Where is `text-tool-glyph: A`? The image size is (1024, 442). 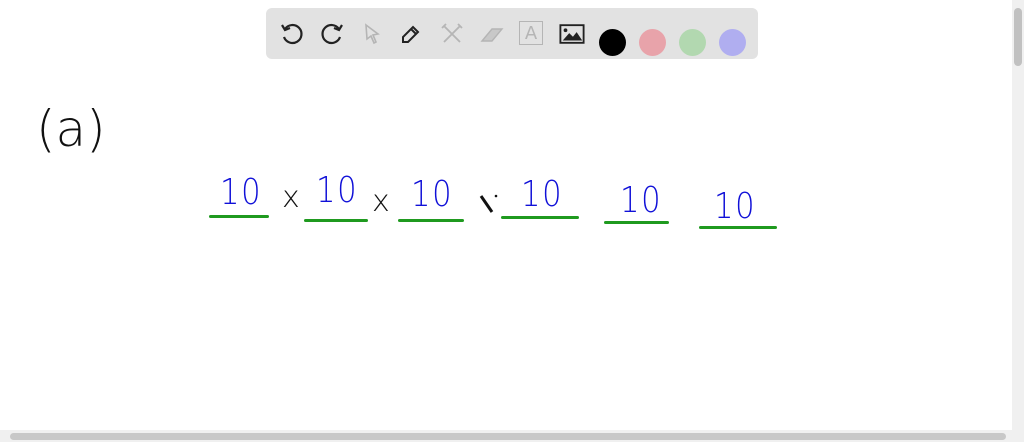
text-tool-glyph: A is located at coordinates (531, 33).